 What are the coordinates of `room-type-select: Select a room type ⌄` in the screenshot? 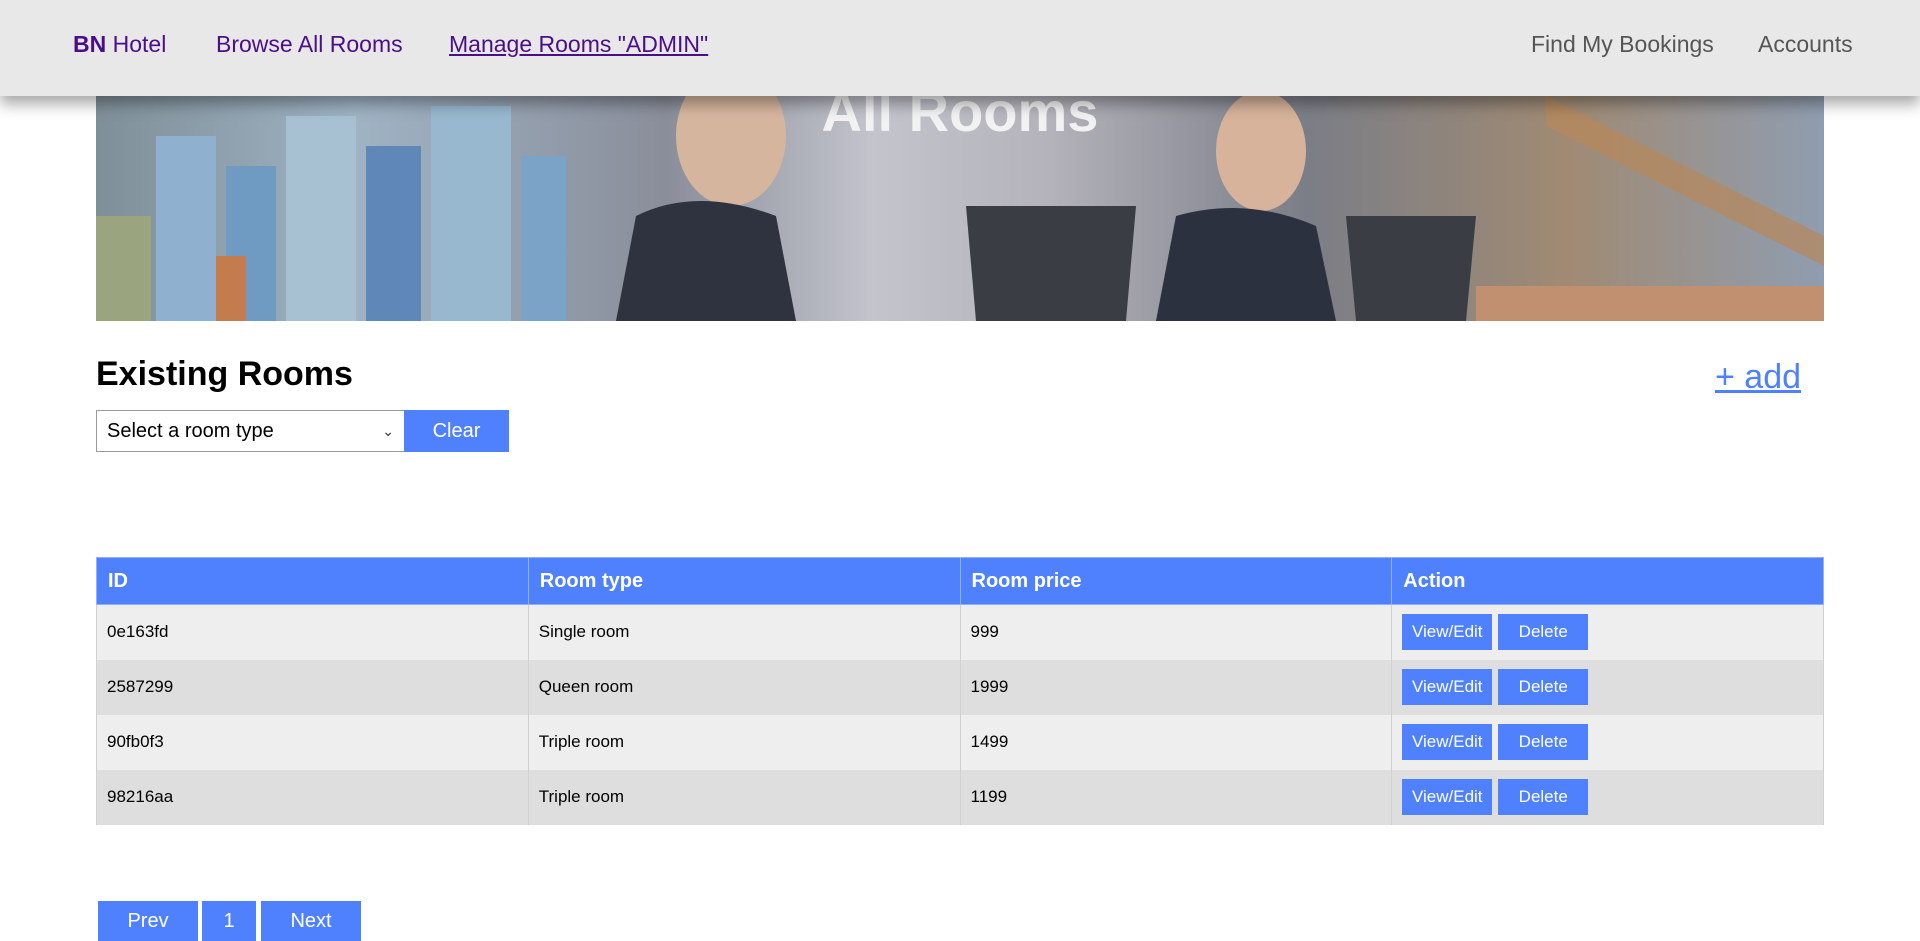 It's located at (250, 431).